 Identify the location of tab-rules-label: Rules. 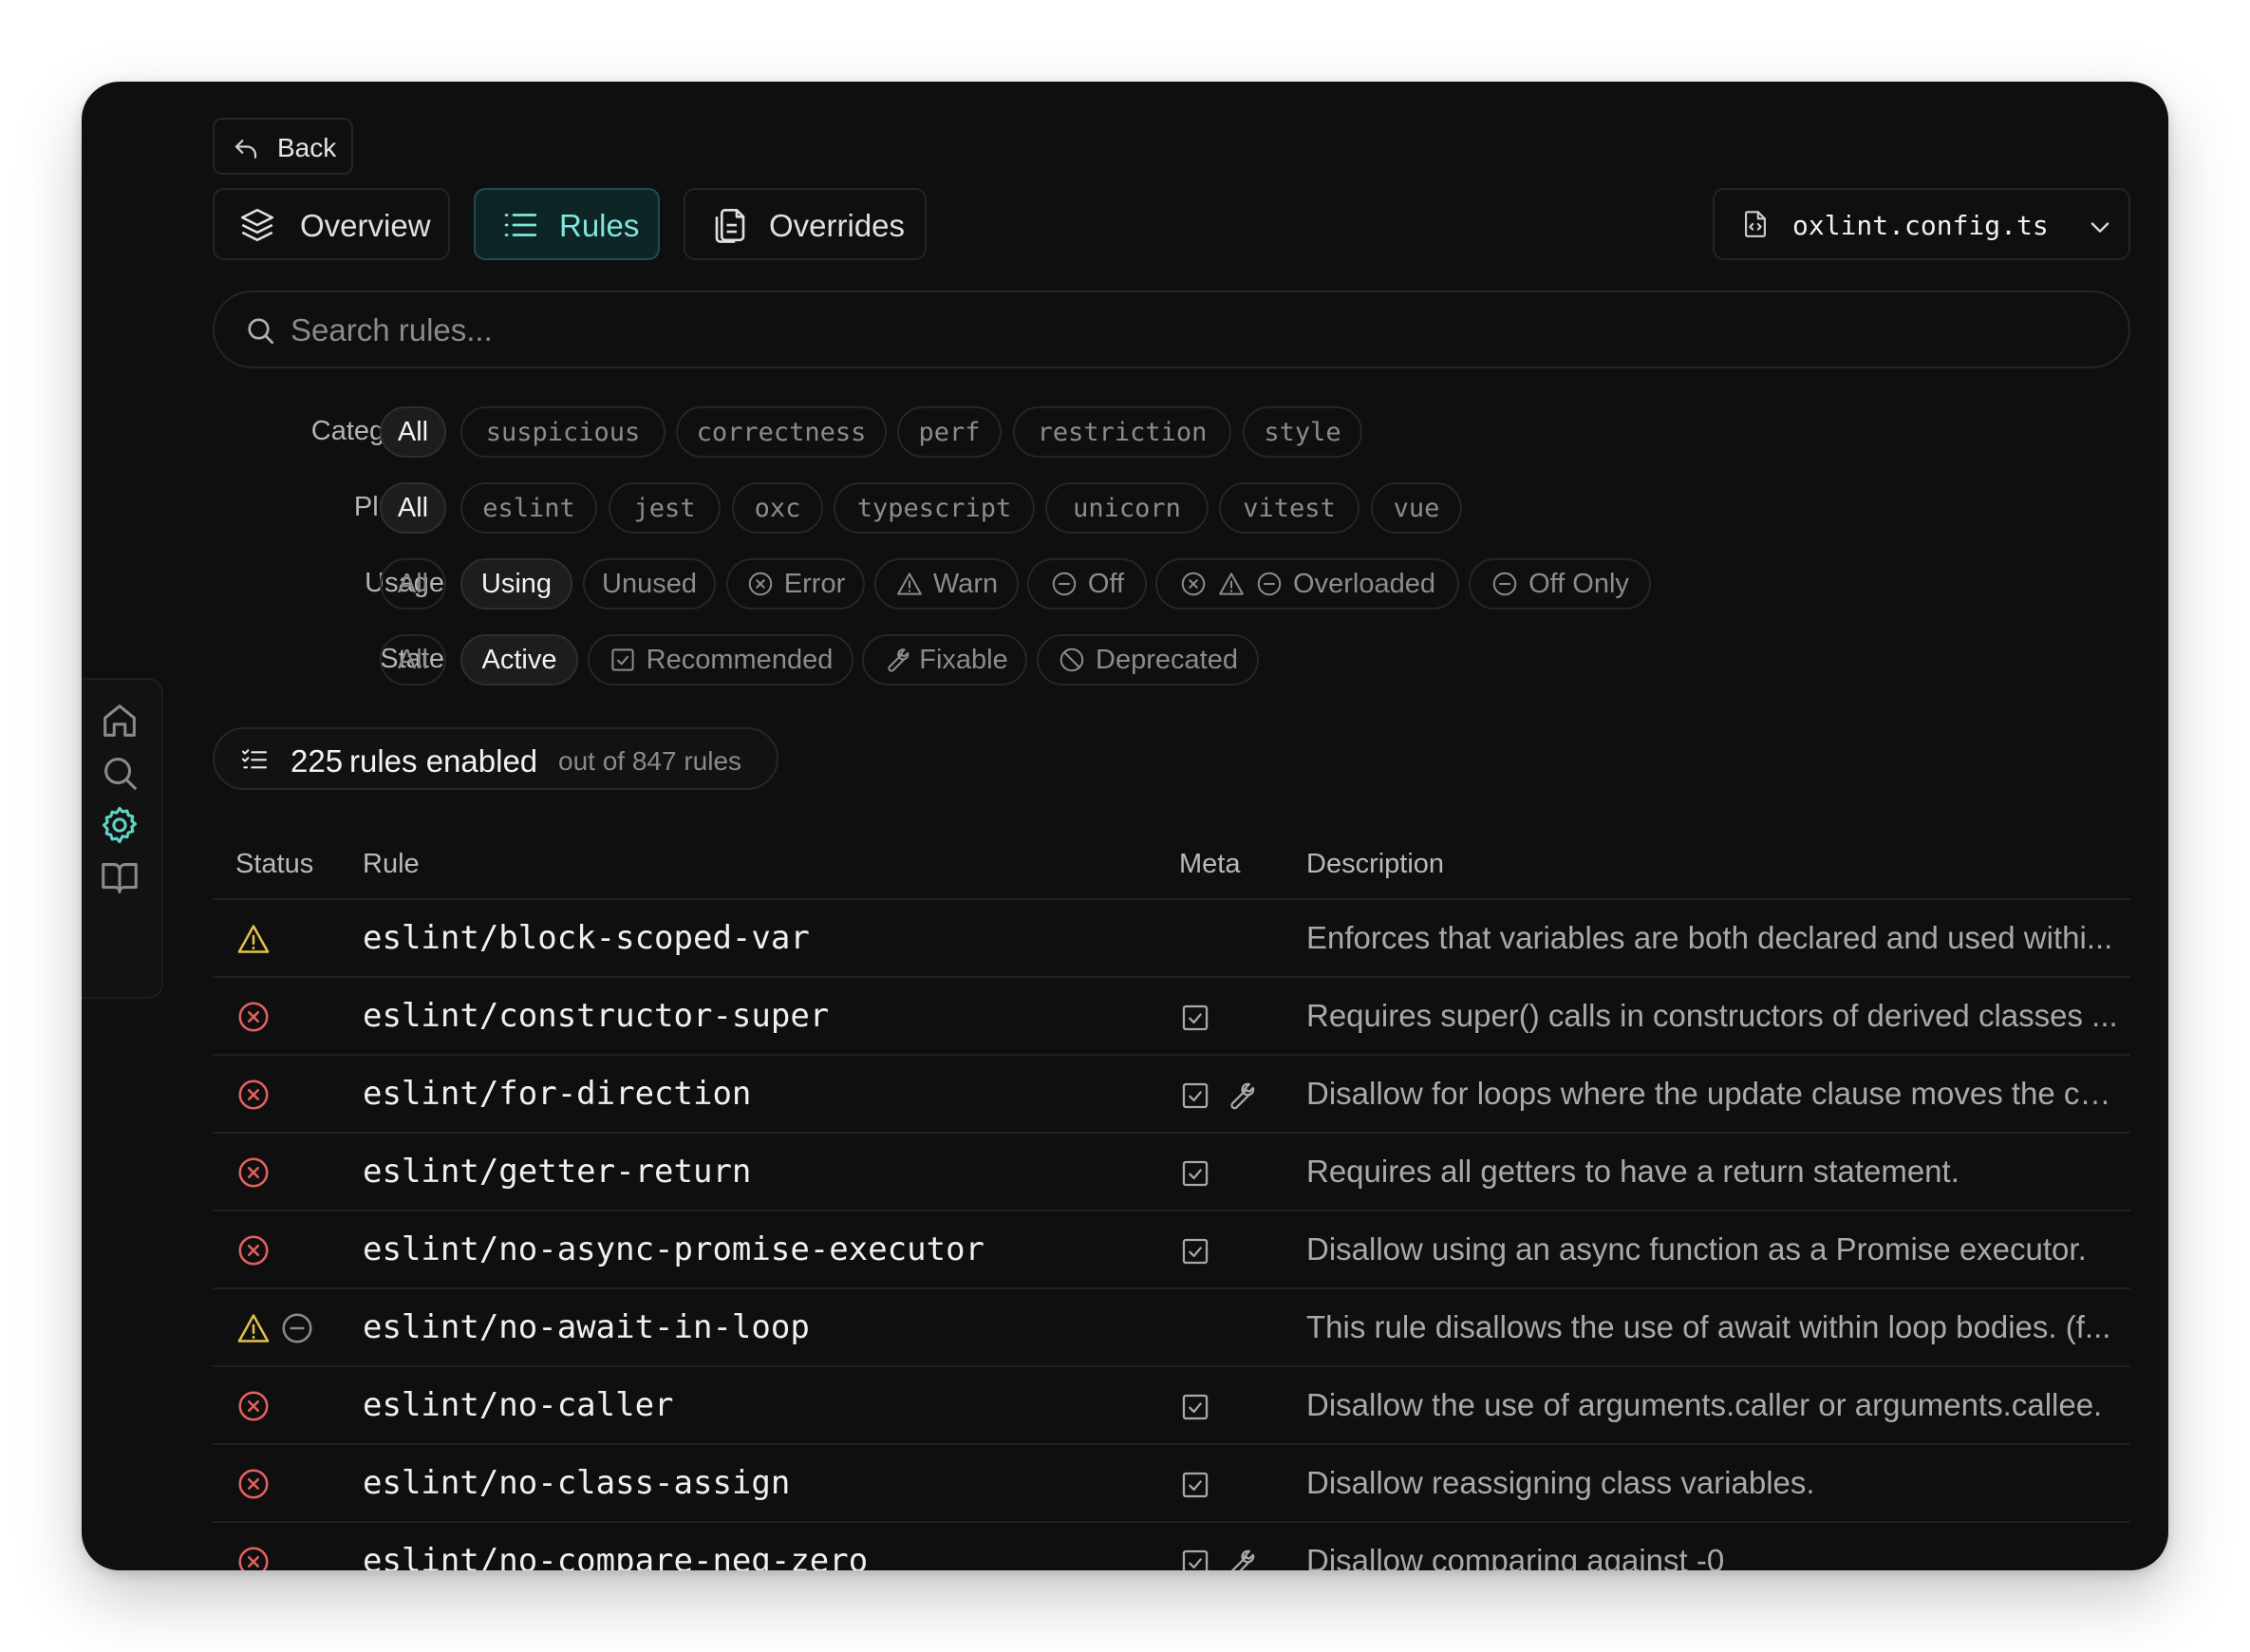
(599, 225).